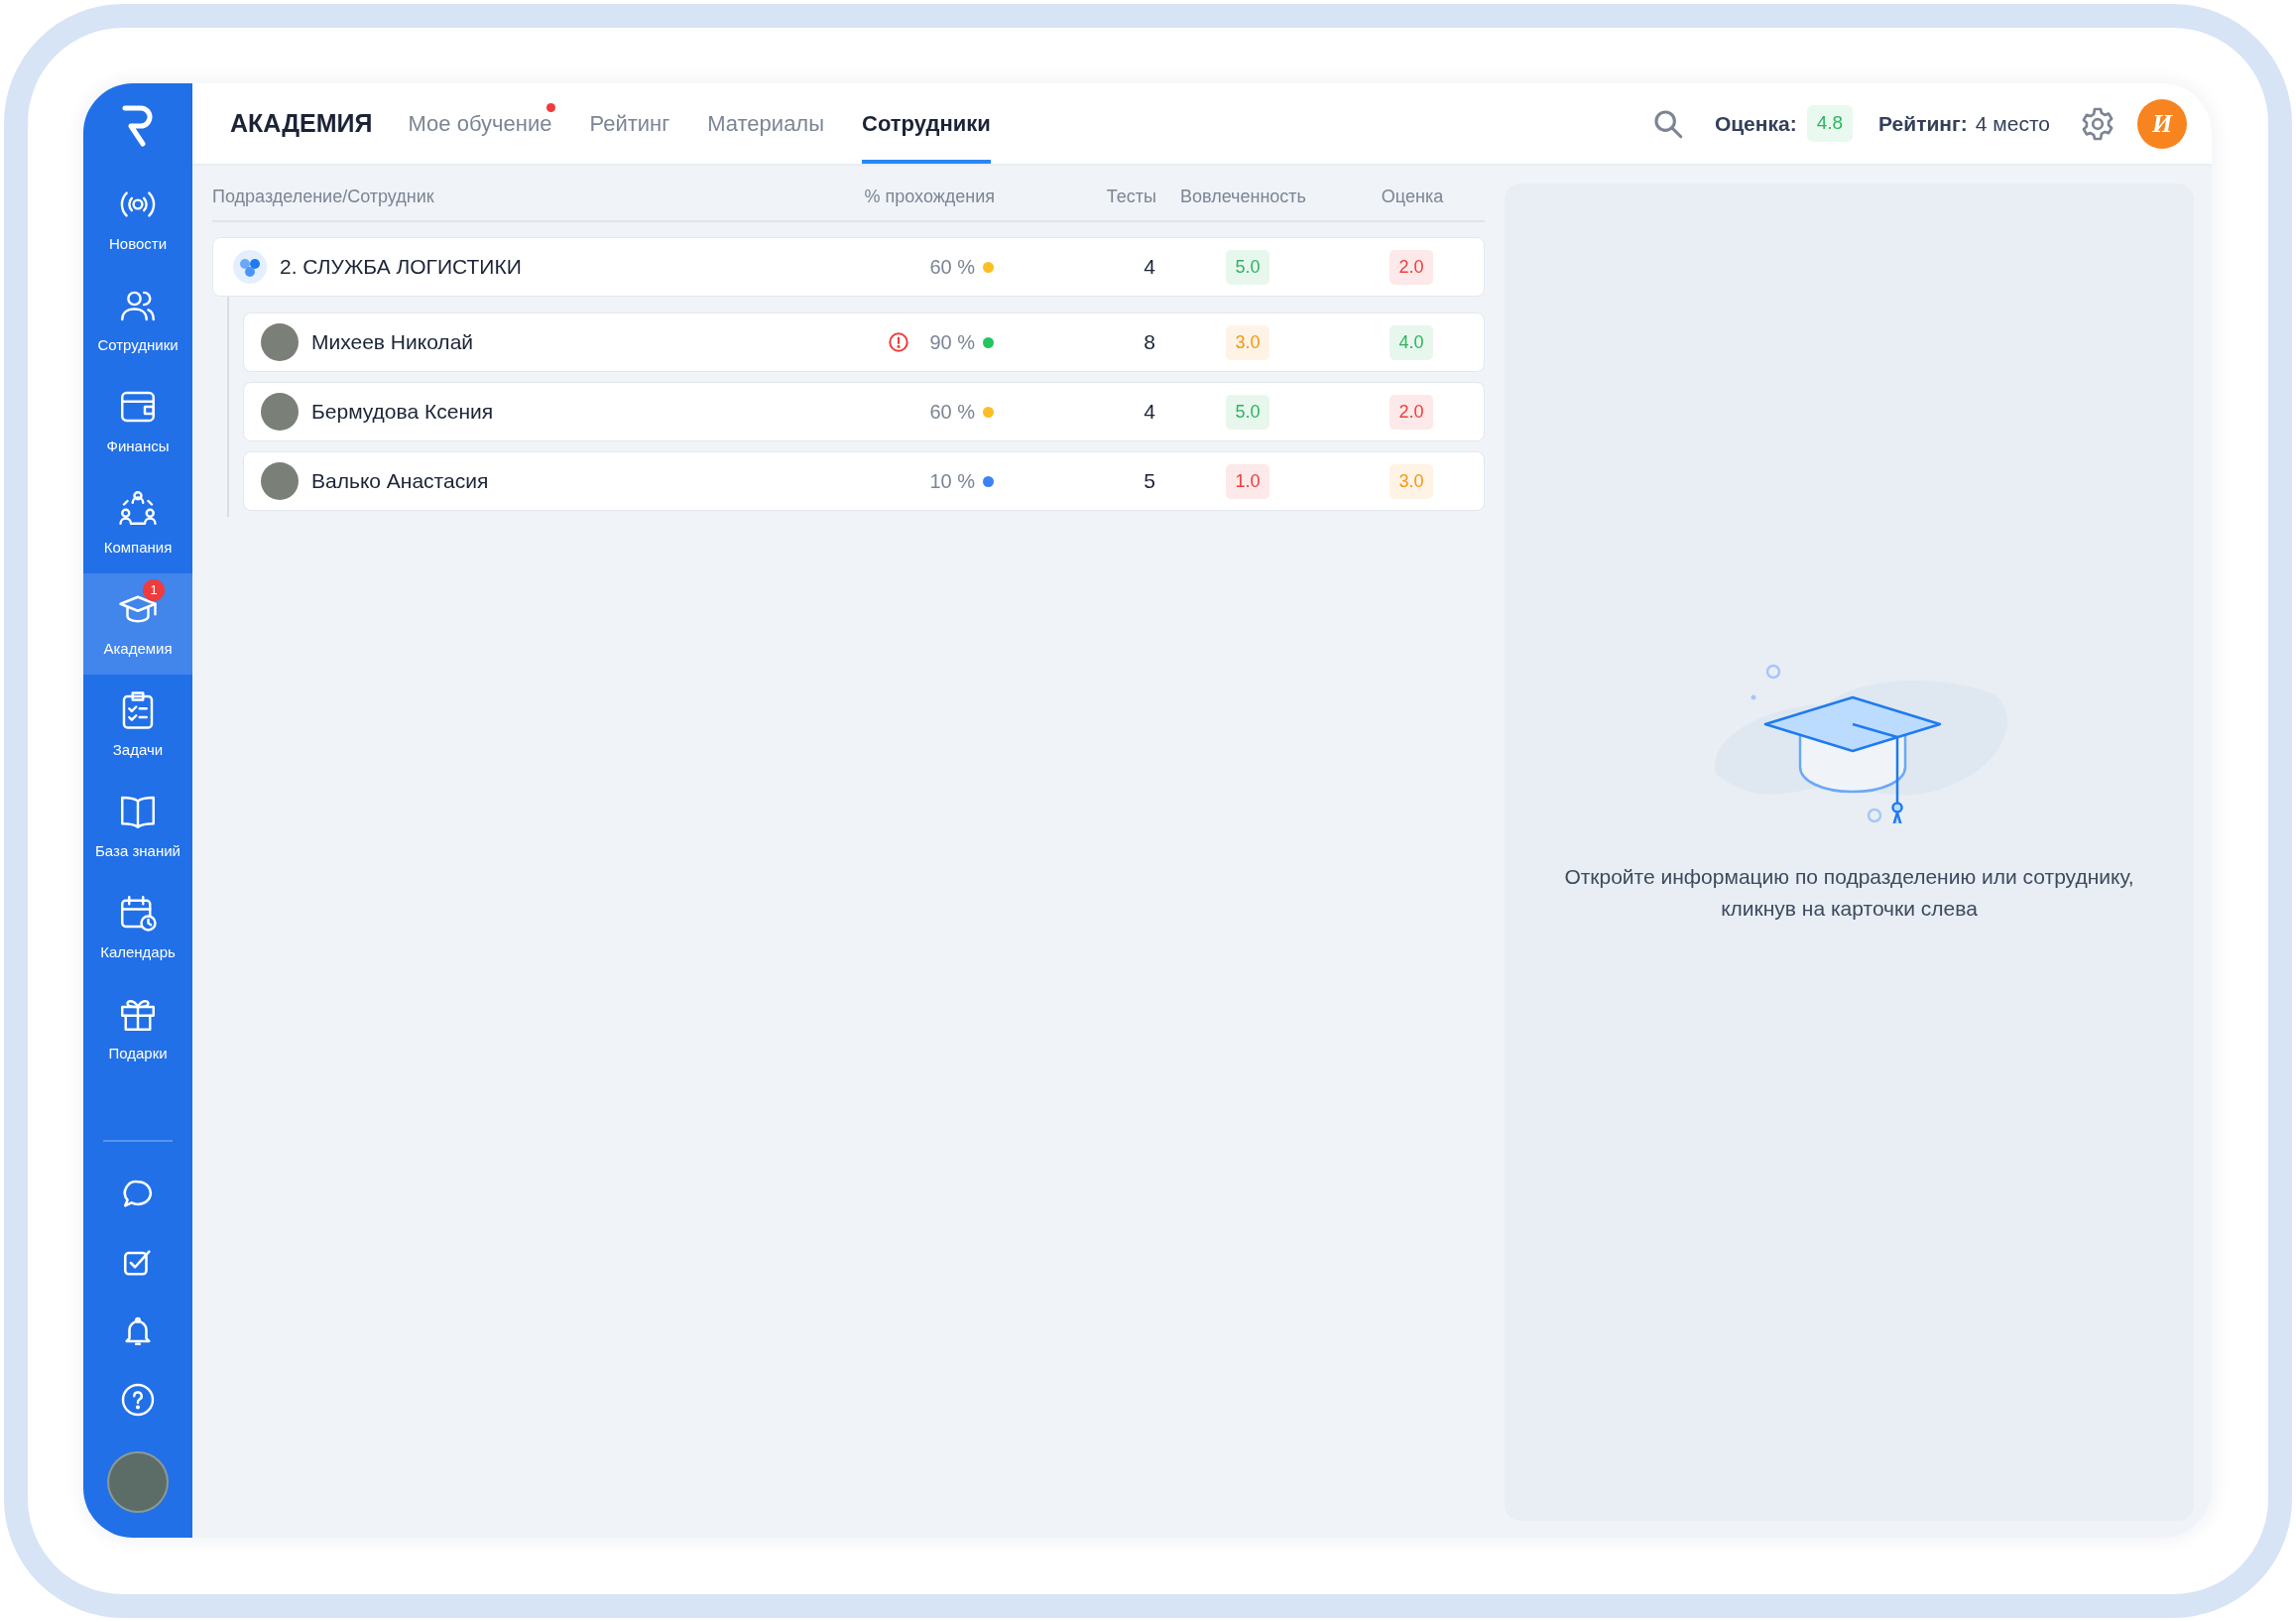 Image resolution: width=2296 pixels, height=1622 pixels. What do you see at coordinates (1149, 481) in the screenshot?
I see `tests-count: 5` at bounding box center [1149, 481].